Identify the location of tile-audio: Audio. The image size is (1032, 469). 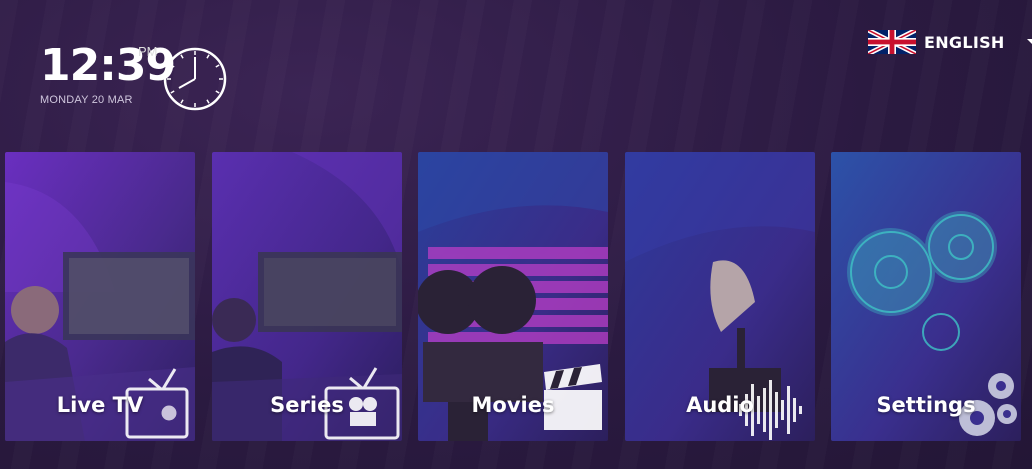
(720, 296).